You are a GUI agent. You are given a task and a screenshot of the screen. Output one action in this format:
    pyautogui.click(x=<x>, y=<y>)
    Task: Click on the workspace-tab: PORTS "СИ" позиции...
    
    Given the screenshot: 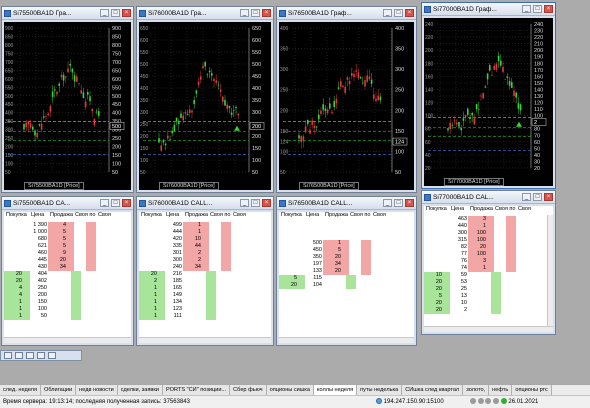 What is the action you would take?
    pyautogui.click(x=196, y=390)
    